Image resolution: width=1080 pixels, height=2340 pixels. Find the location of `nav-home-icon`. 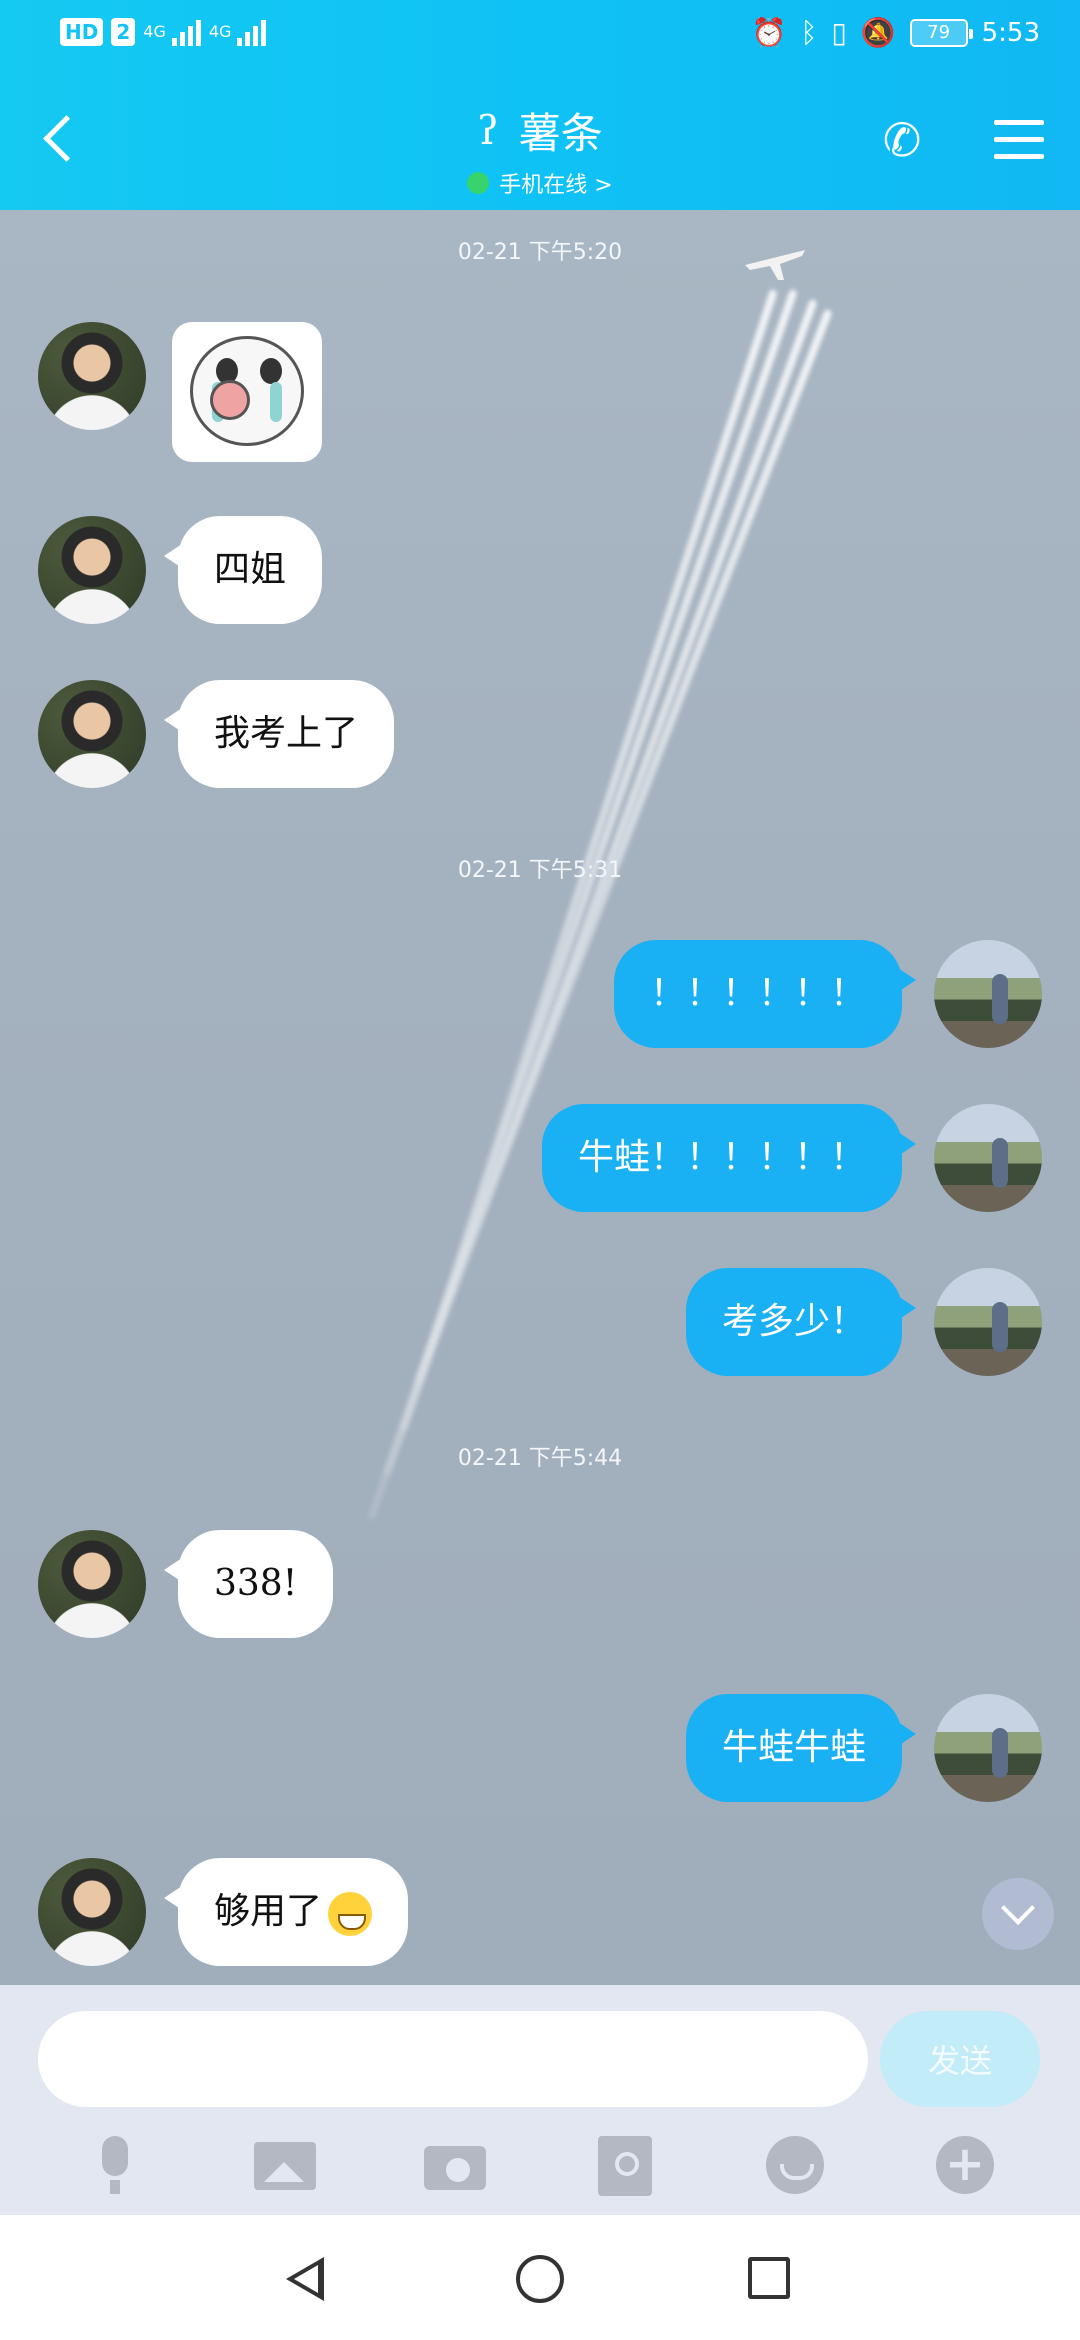

nav-home-icon is located at coordinates (540, 2279).